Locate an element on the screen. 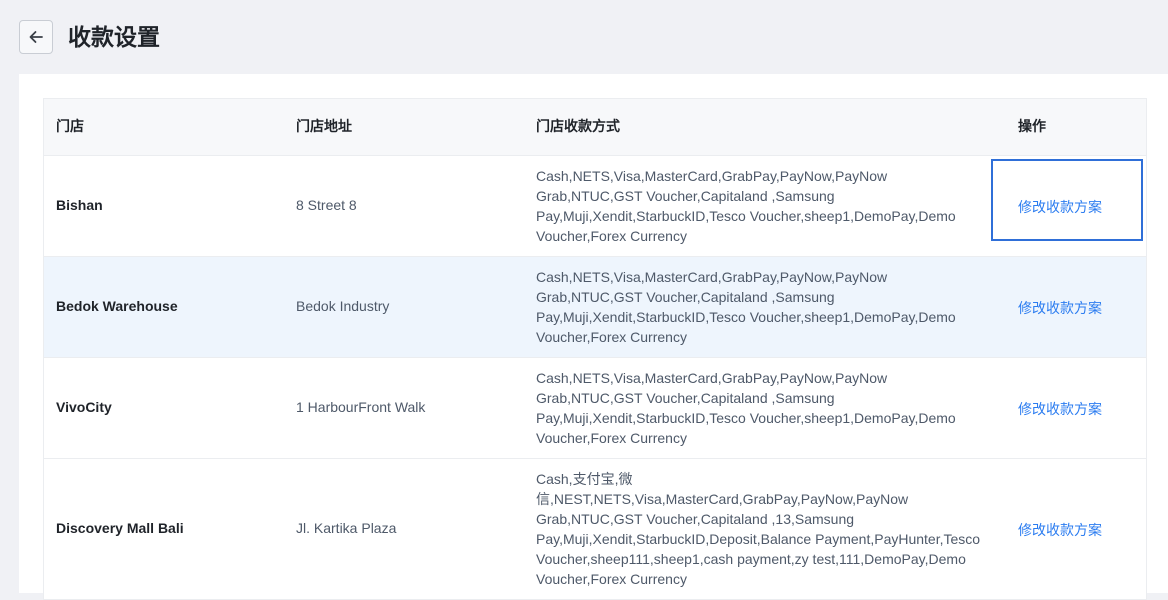  arrow-left-icon is located at coordinates (36, 37).